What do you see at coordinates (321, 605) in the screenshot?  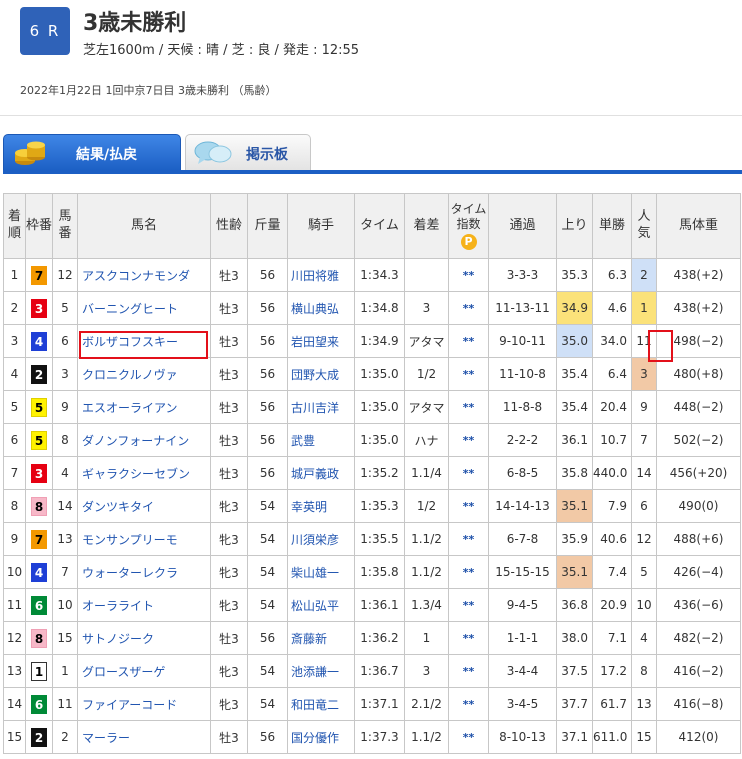 I see `jockey-link: 松山弘平` at bounding box center [321, 605].